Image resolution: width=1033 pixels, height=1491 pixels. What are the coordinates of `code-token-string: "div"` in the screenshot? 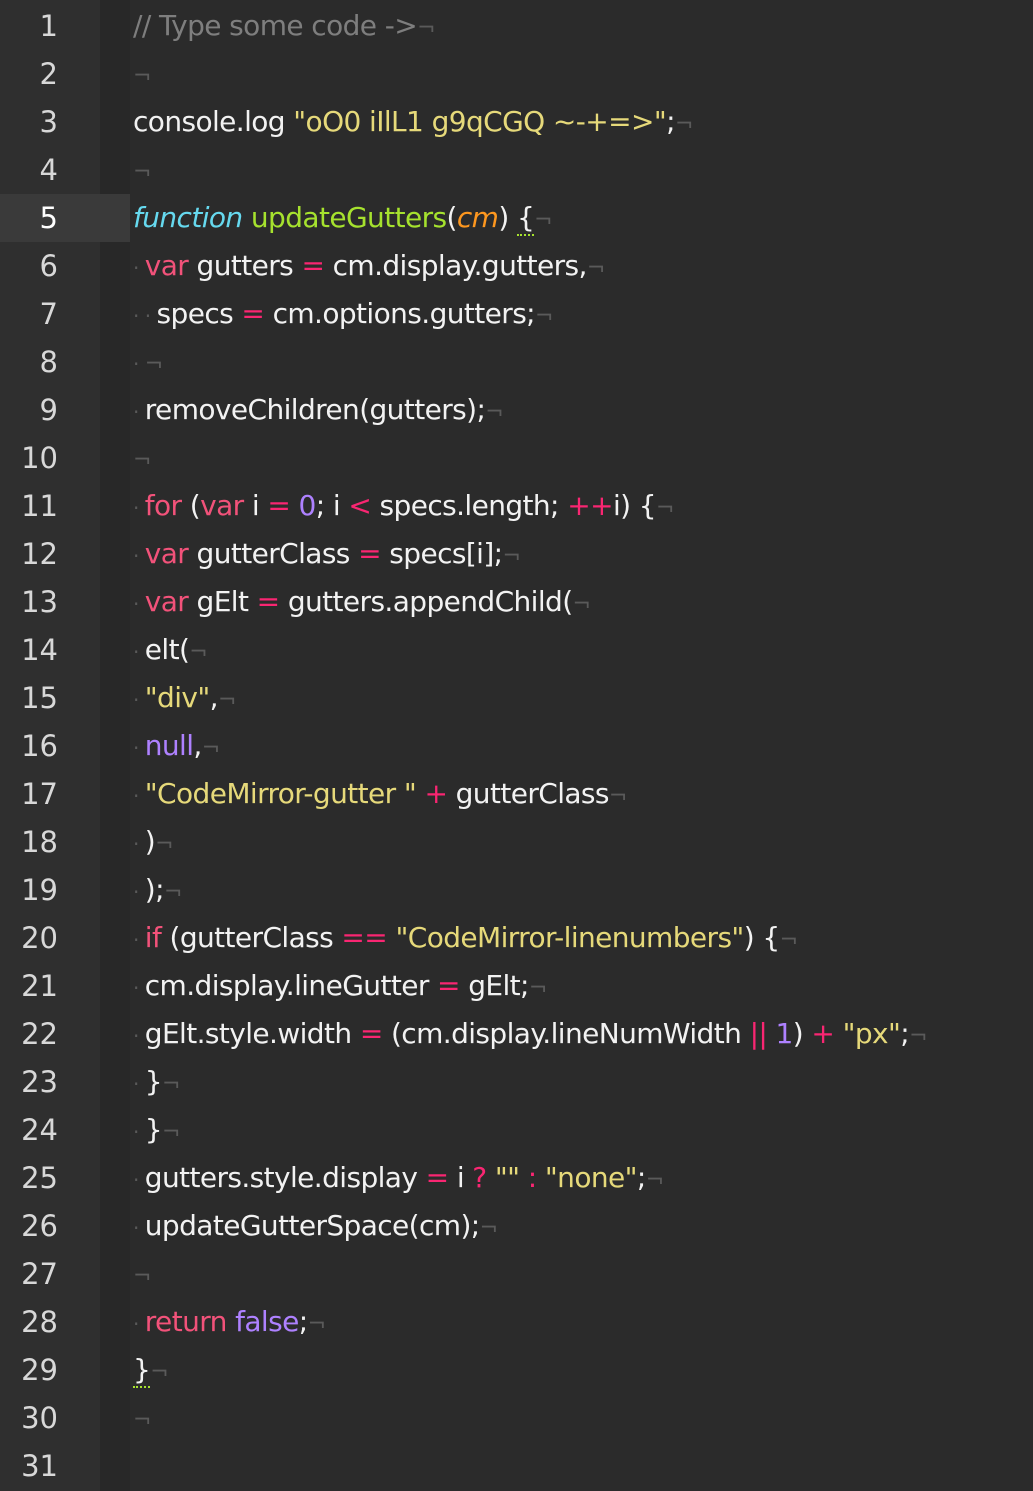 It's located at (177, 697).